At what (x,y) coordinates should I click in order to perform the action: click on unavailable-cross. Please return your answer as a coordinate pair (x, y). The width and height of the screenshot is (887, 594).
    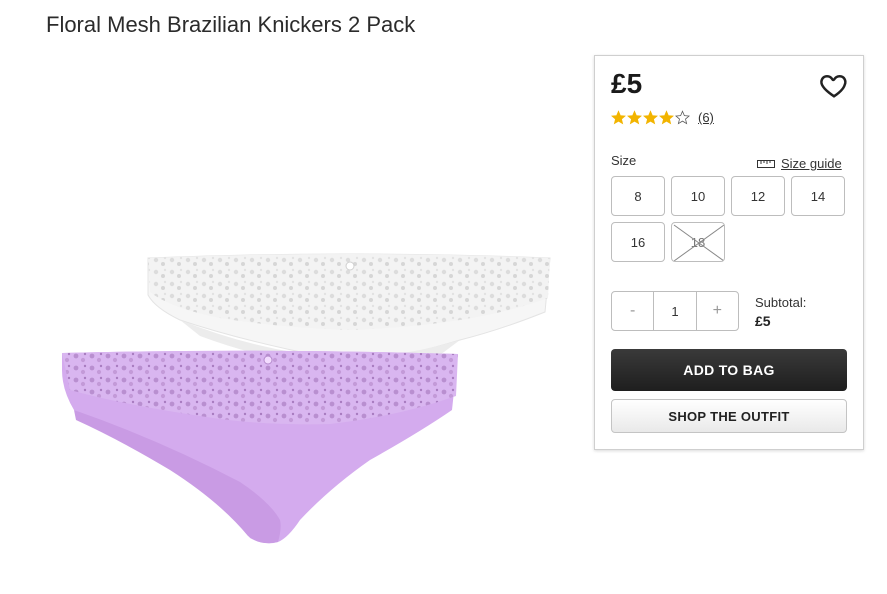
    Looking at the image, I should click on (698, 242).